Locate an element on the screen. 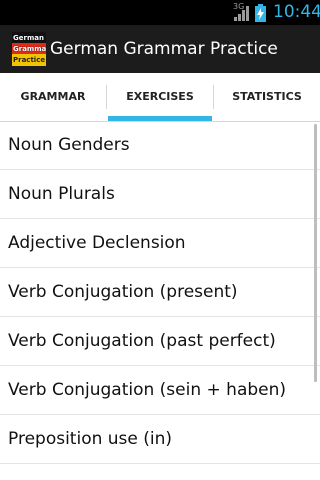 This screenshot has width=320, height=480. app-title: German Grammar Practice is located at coordinates (164, 49).